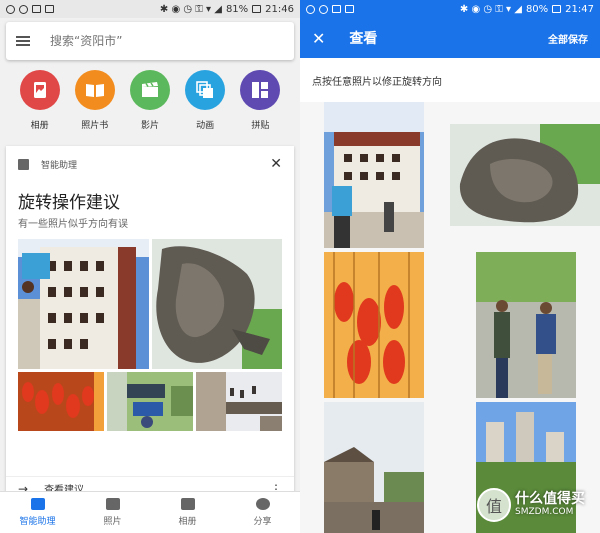 The height and width of the screenshot is (533, 600). I want to click on nav-photos: 照片, so click(112, 512).